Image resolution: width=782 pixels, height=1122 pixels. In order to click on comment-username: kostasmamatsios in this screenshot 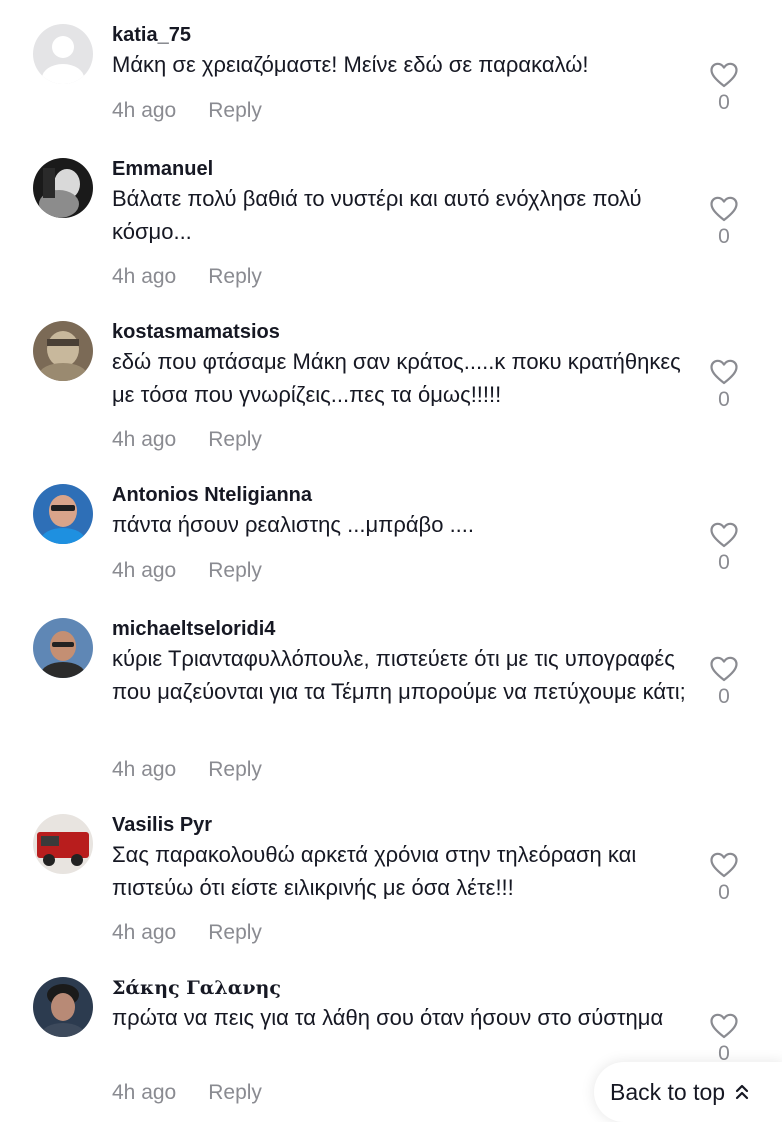, I will do `click(196, 332)`.